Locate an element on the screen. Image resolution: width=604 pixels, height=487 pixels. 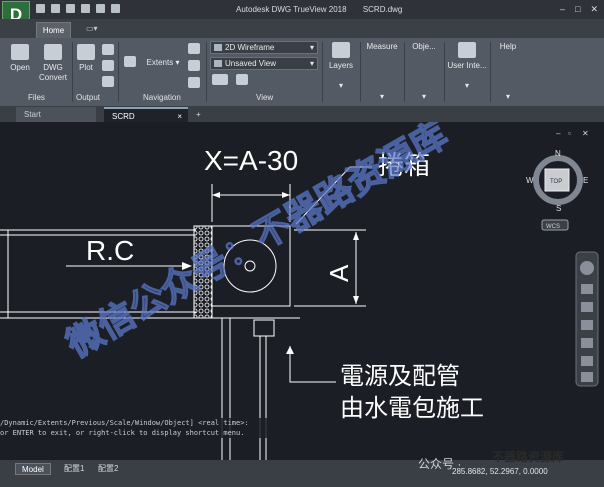
undo-icon is located at coordinates (100, 8).